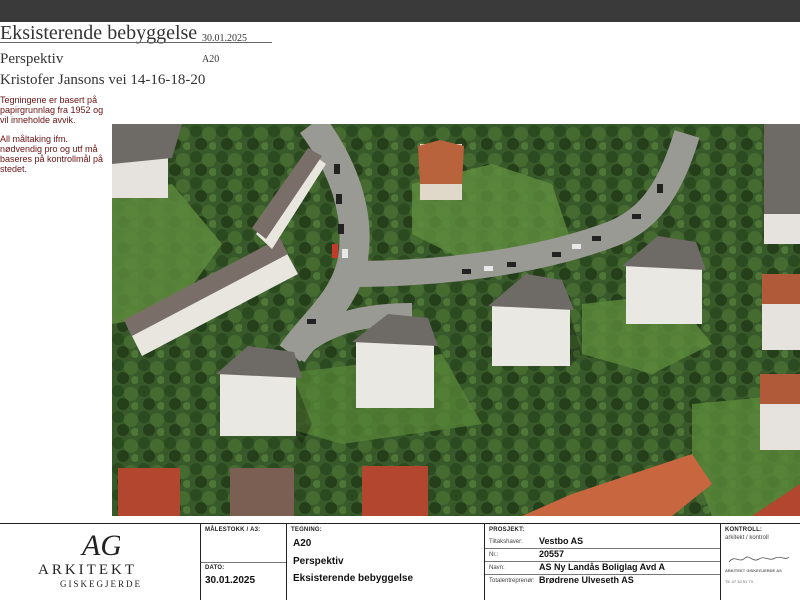 The width and height of the screenshot is (800, 600). I want to click on number-value: 20557, so click(552, 554).